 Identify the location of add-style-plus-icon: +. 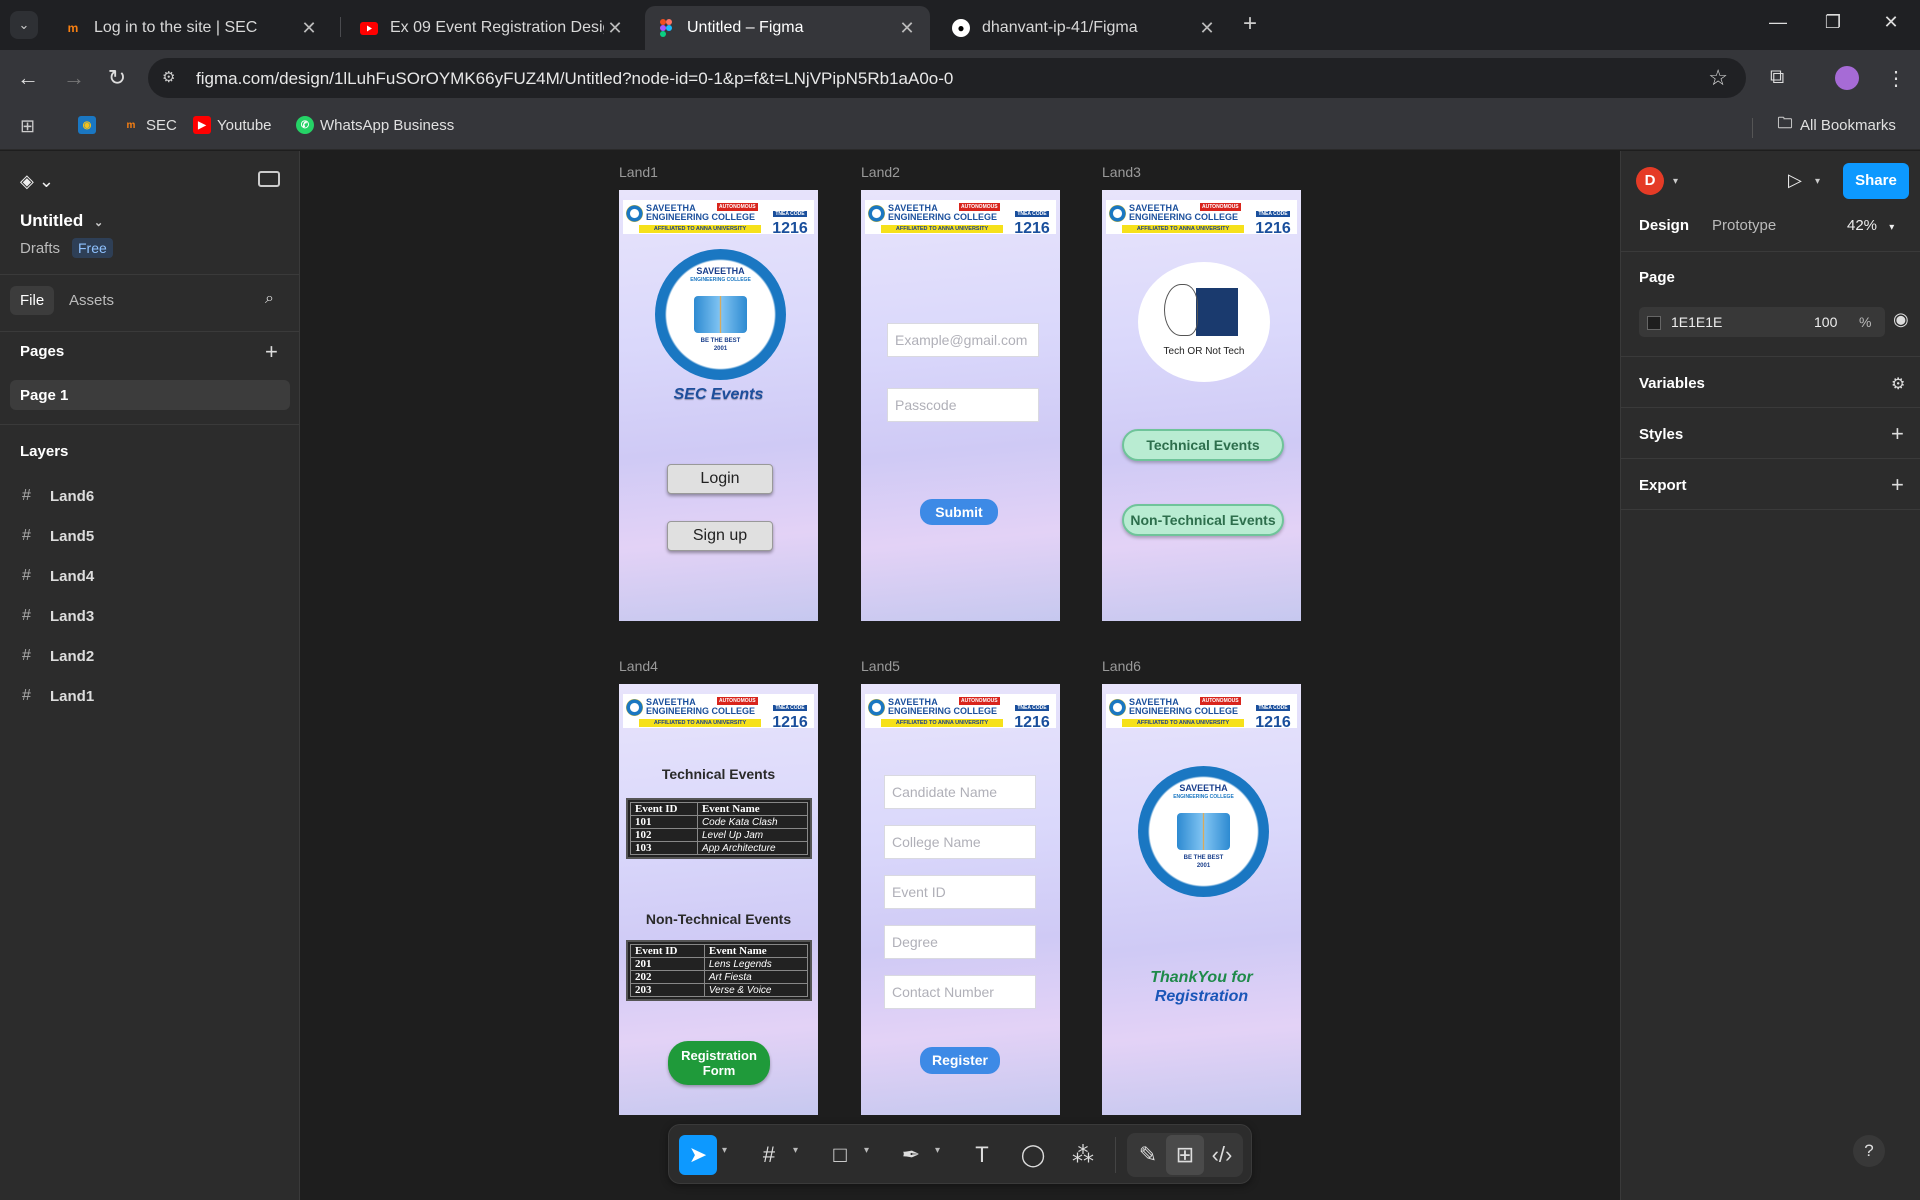
(1897, 434).